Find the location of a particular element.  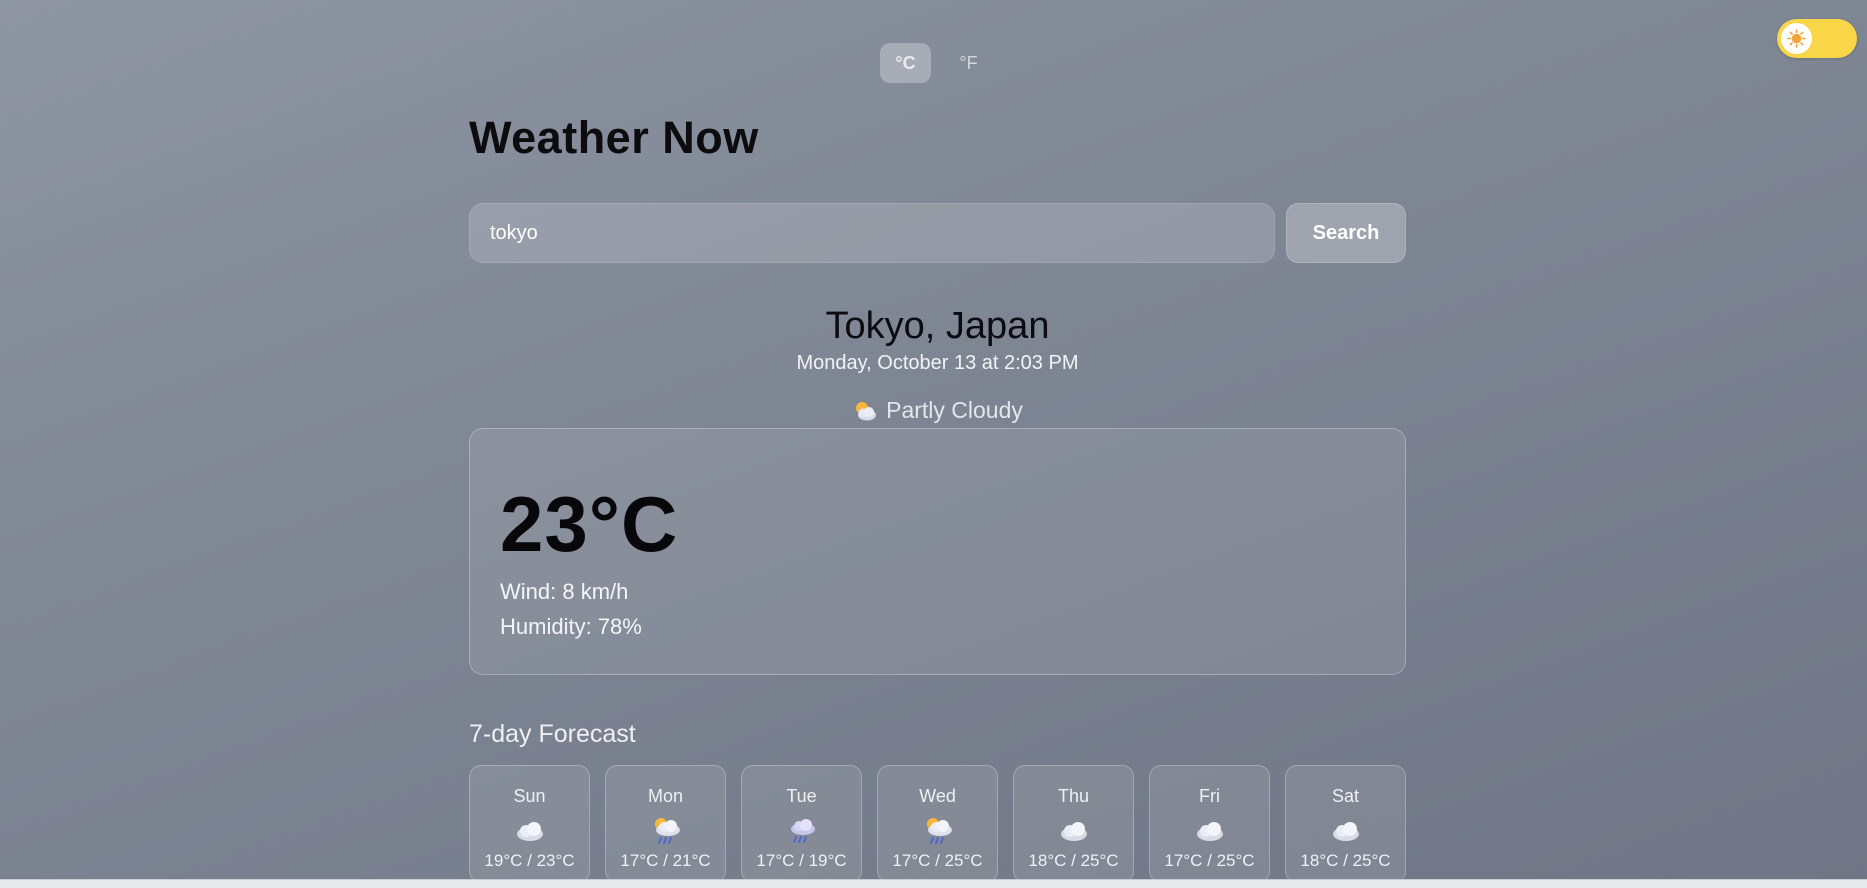

window-bottom-edge is located at coordinates (933, 883).